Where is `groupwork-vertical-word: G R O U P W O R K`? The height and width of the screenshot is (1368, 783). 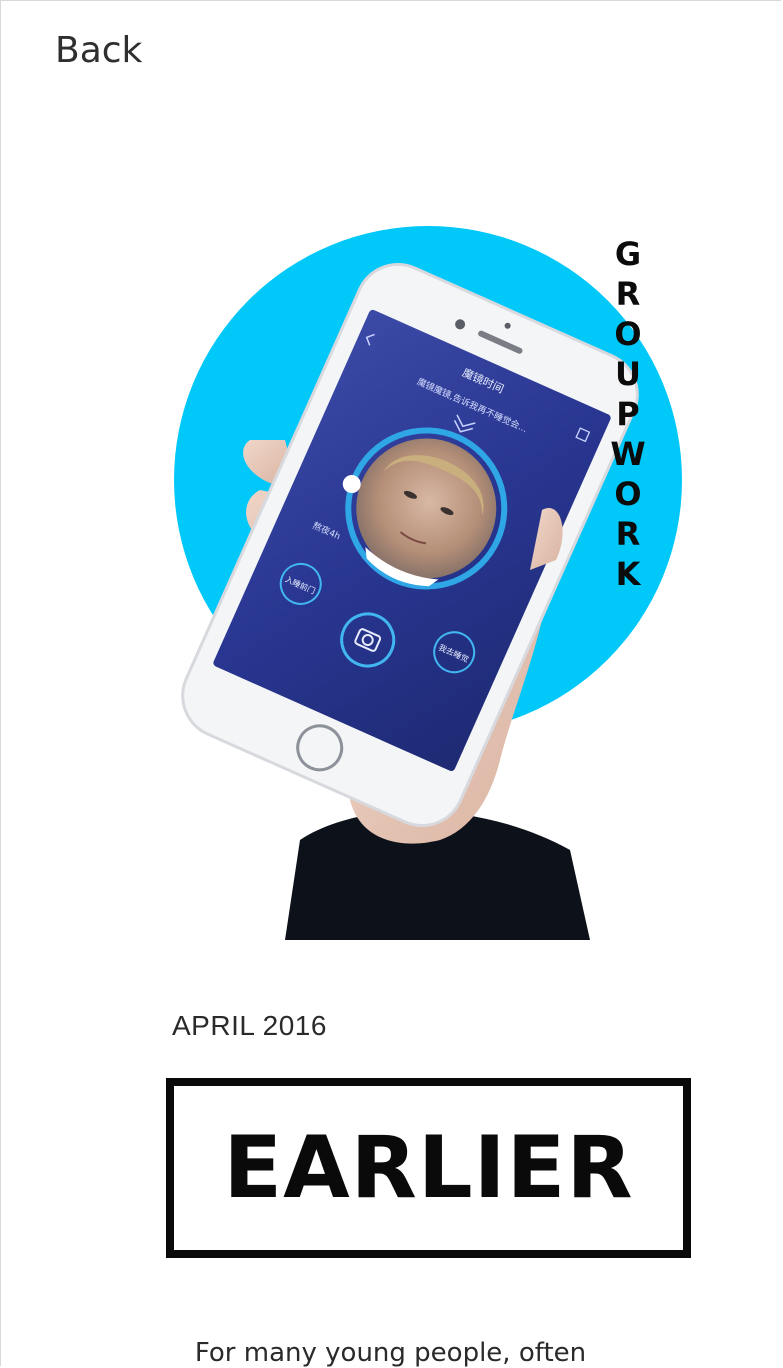 groupwork-vertical-word: G R O U P W O R K is located at coordinates (628, 414).